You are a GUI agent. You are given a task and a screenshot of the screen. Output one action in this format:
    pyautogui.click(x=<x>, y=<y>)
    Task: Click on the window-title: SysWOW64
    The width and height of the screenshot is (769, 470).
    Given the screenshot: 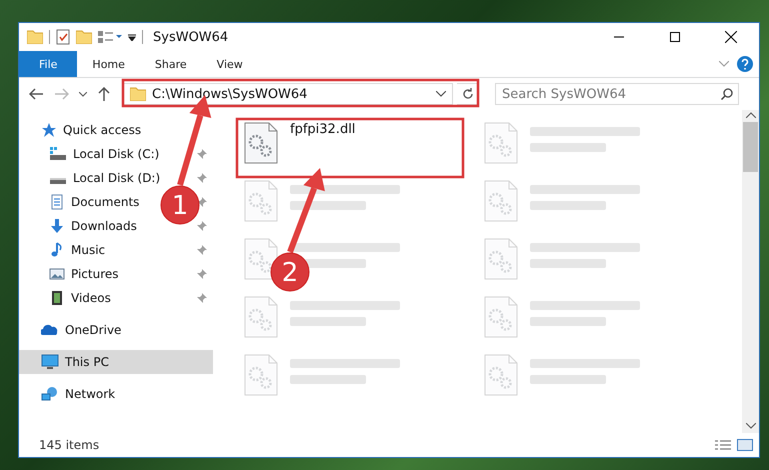 What is the action you would take?
    pyautogui.click(x=190, y=37)
    